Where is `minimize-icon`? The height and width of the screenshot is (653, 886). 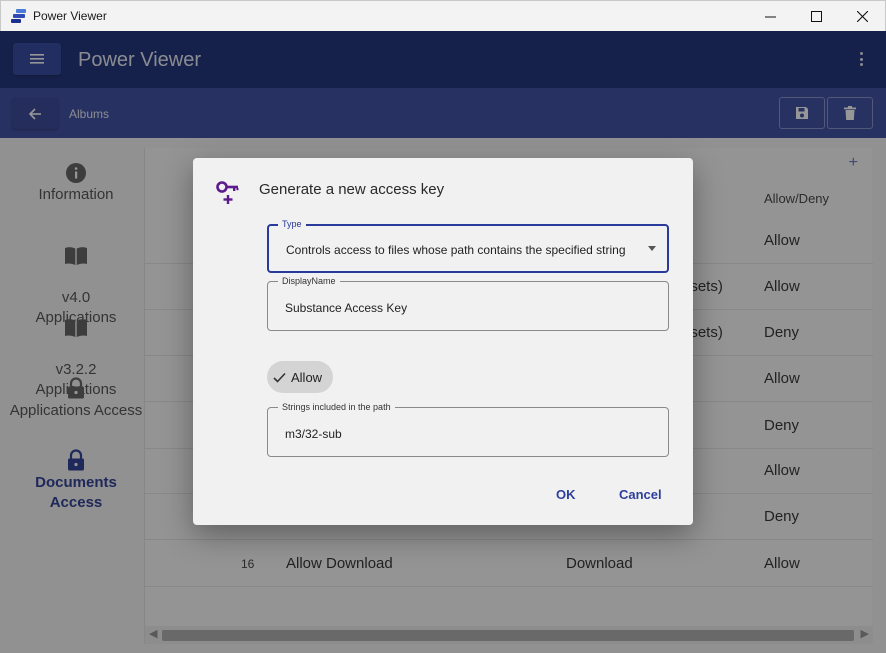 minimize-icon is located at coordinates (770, 17).